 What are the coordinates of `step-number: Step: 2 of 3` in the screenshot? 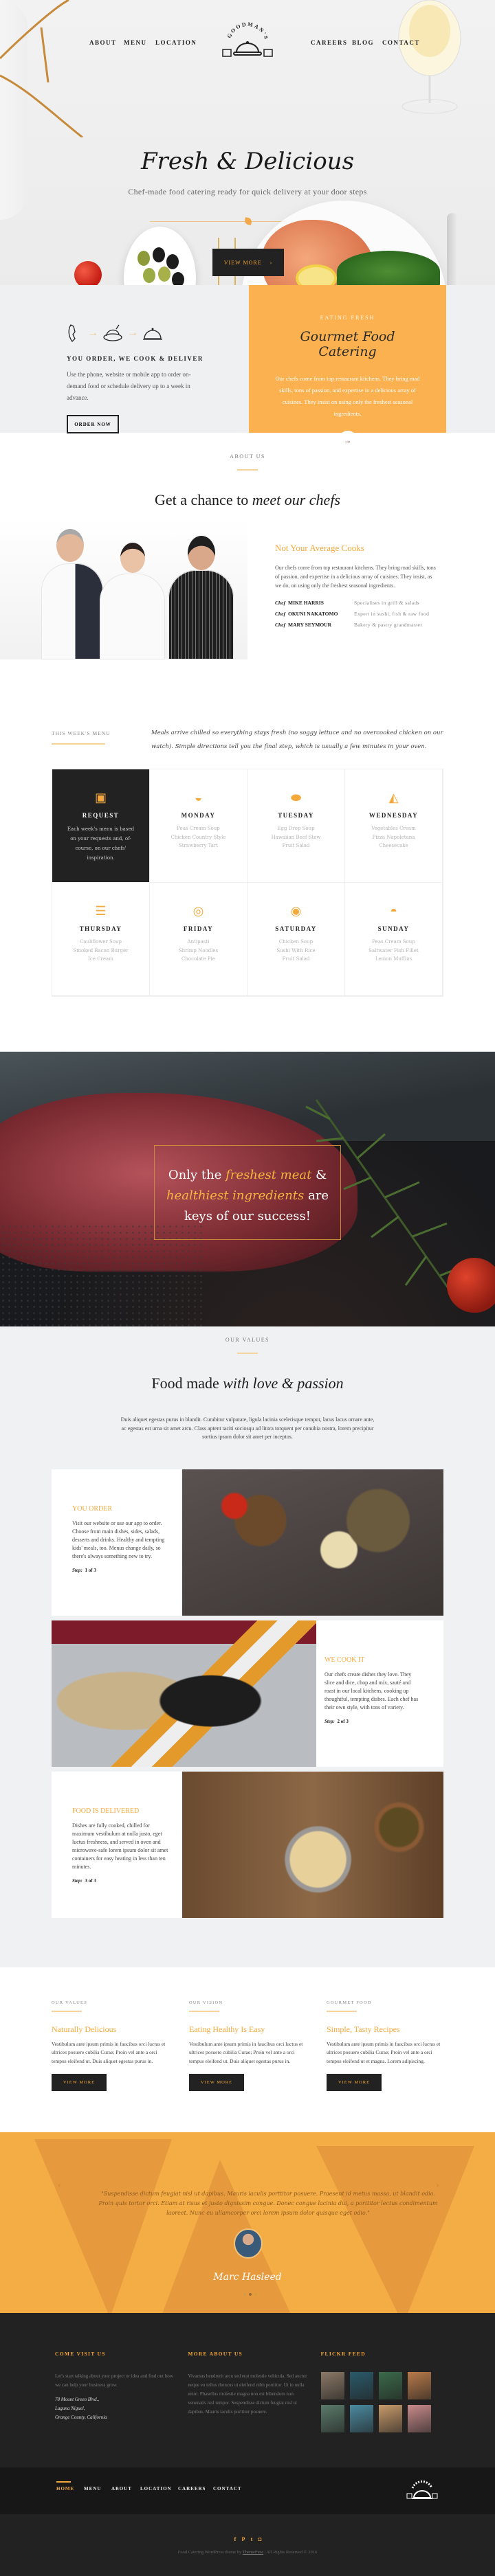 It's located at (336, 1721).